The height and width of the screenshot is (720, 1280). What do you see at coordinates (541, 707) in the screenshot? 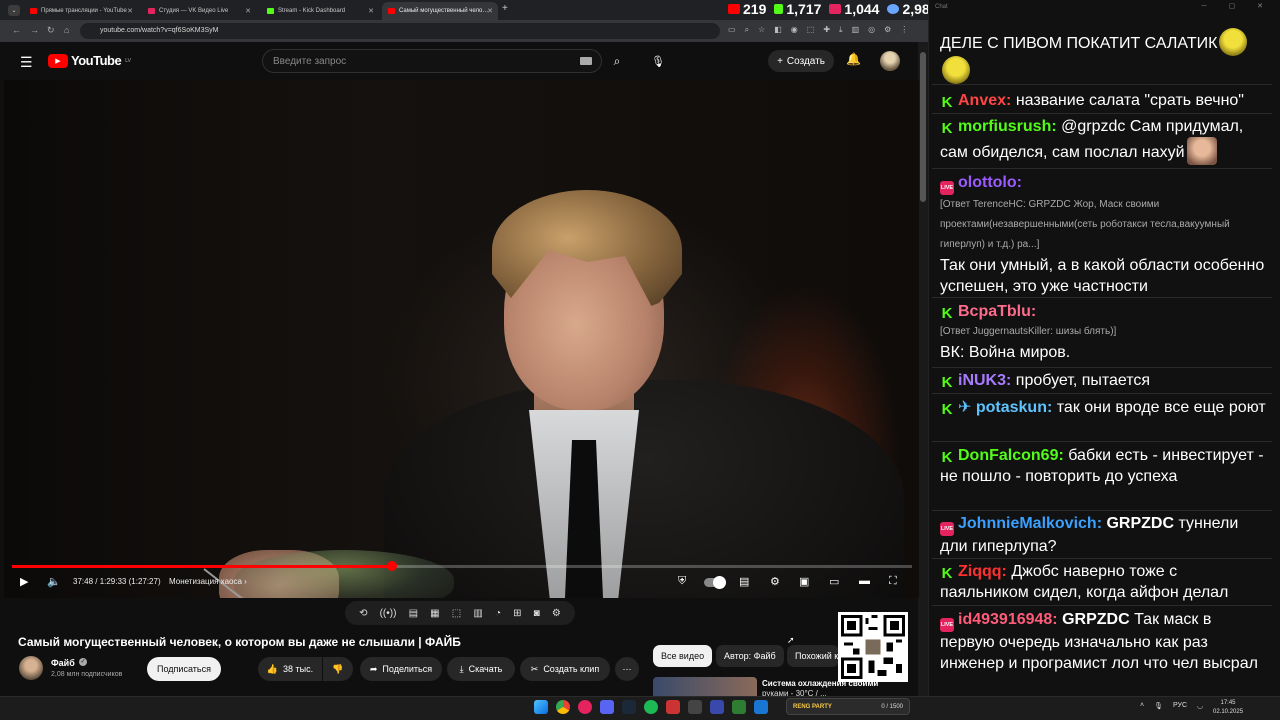
I see `start-windows-icon` at bounding box center [541, 707].